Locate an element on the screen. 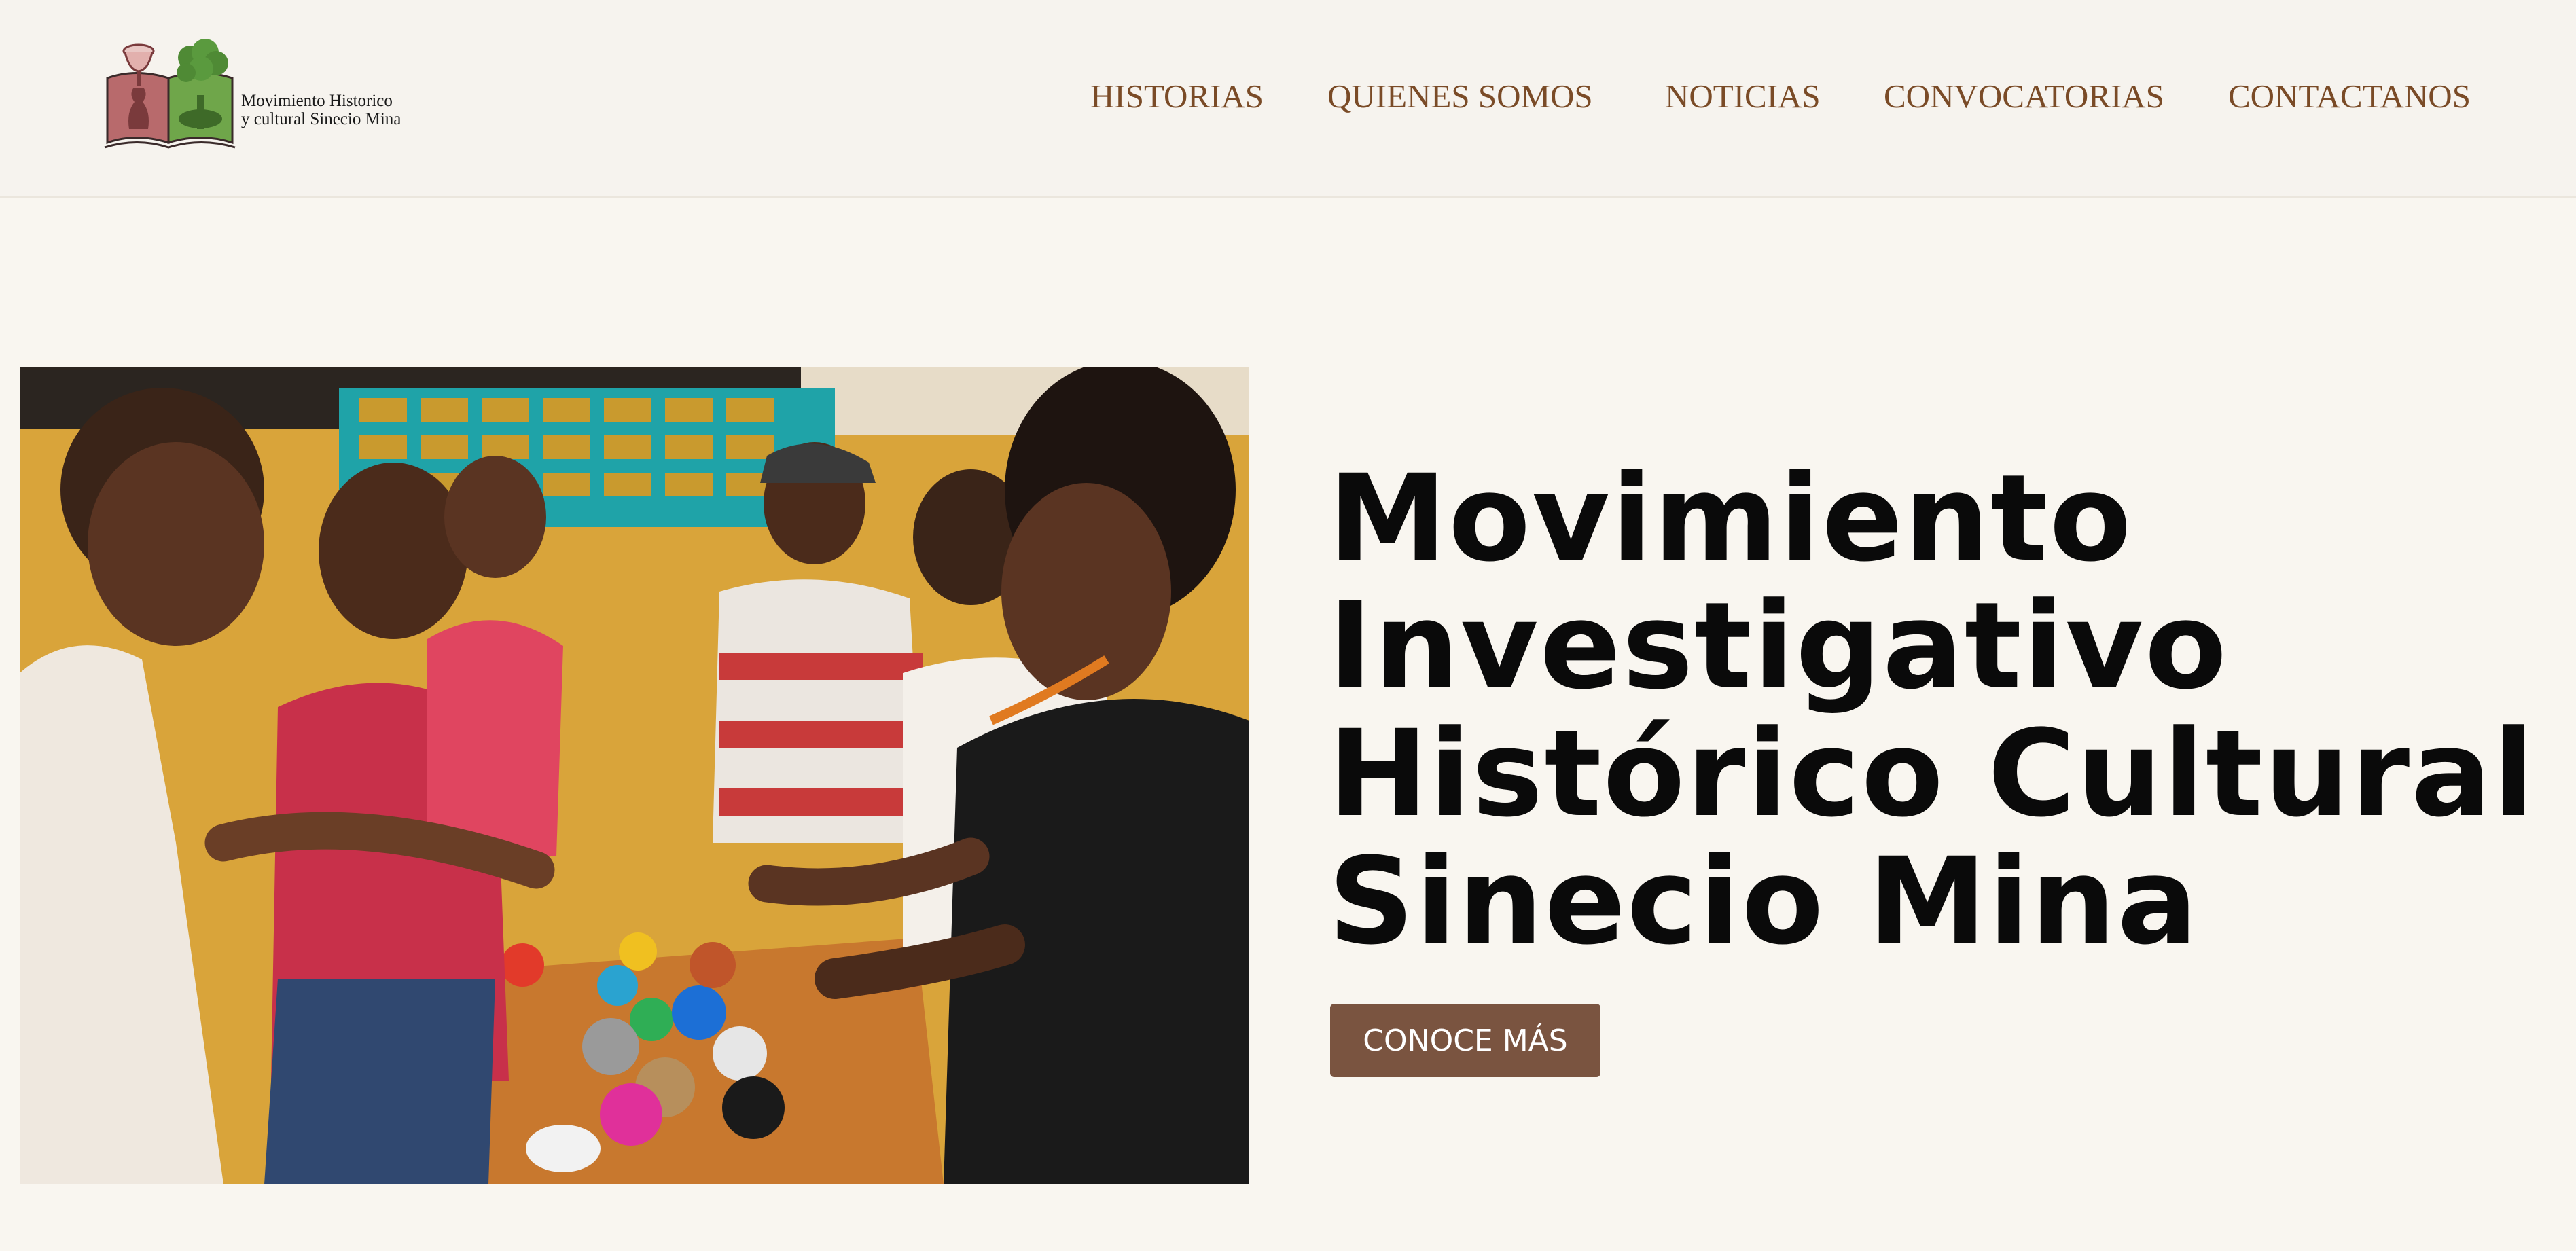  hero-title-line-3: Histórico Cultural is located at coordinates (1932, 774).